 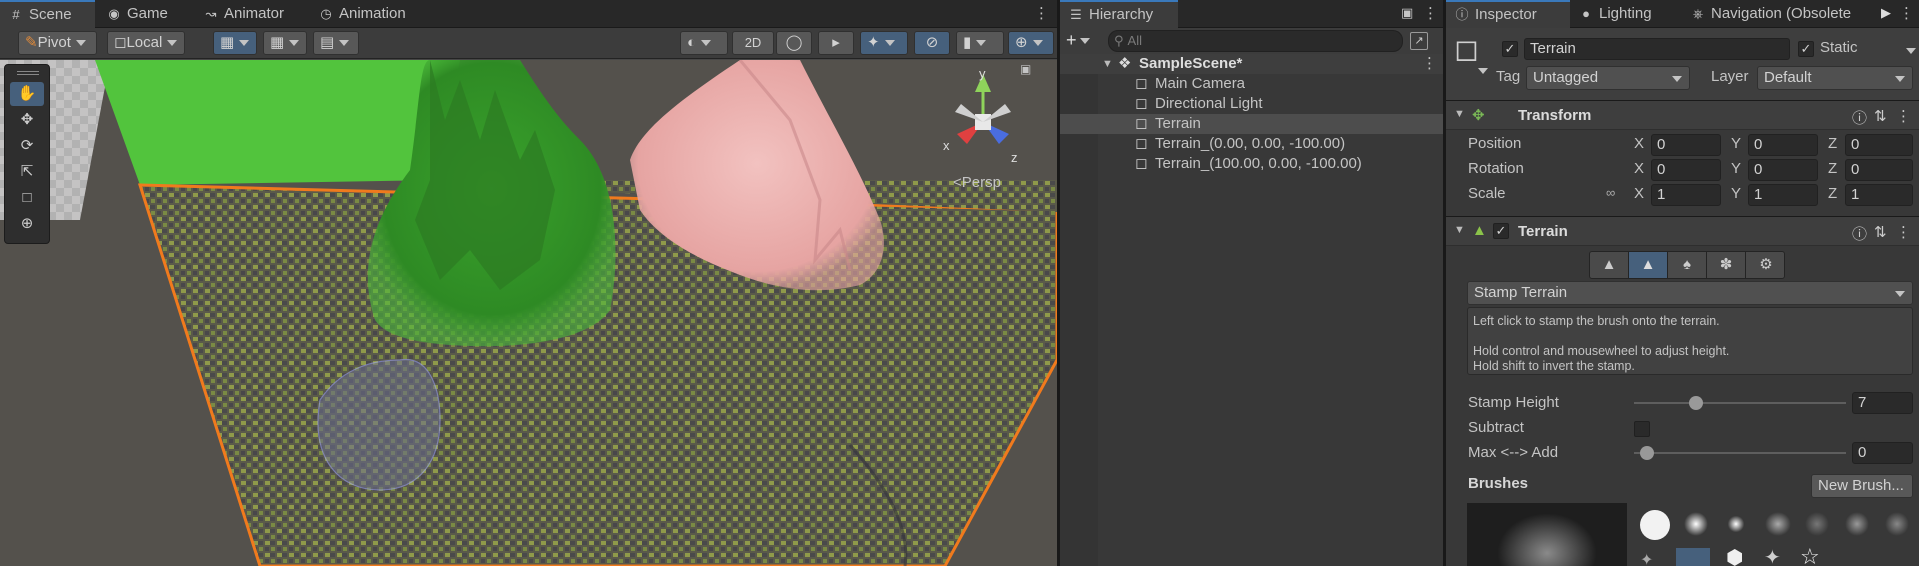 What do you see at coordinates (1879, 170) in the screenshot?
I see `rotation-z-field: 0` at bounding box center [1879, 170].